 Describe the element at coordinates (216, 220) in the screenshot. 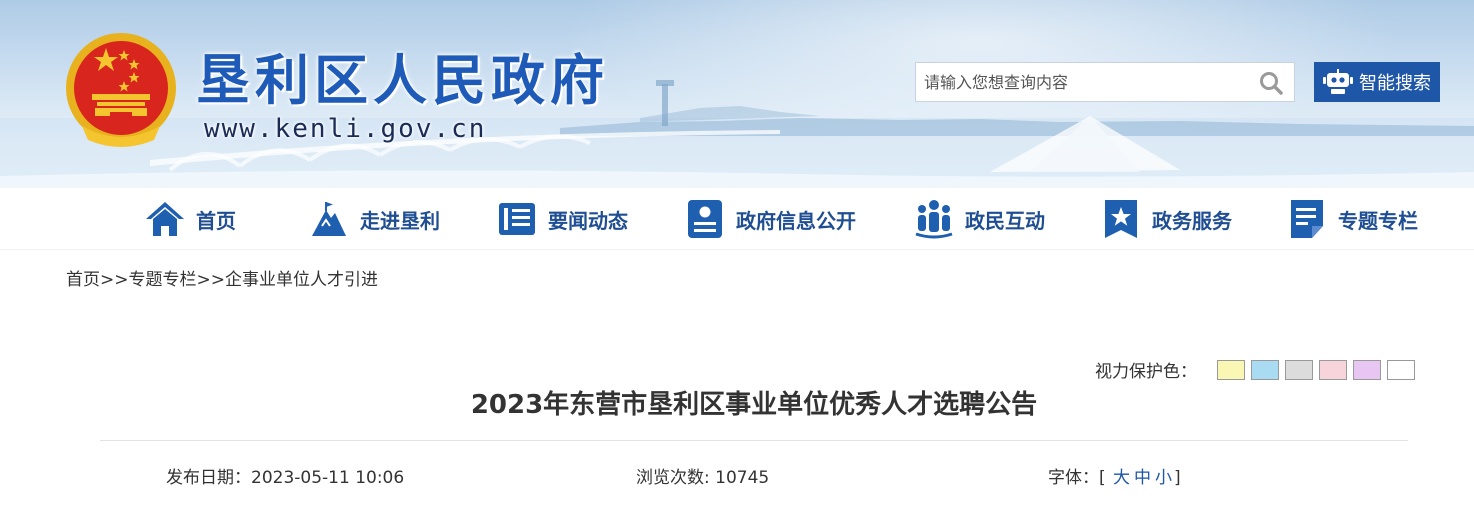

I see `nav-label-home: 首页` at that location.